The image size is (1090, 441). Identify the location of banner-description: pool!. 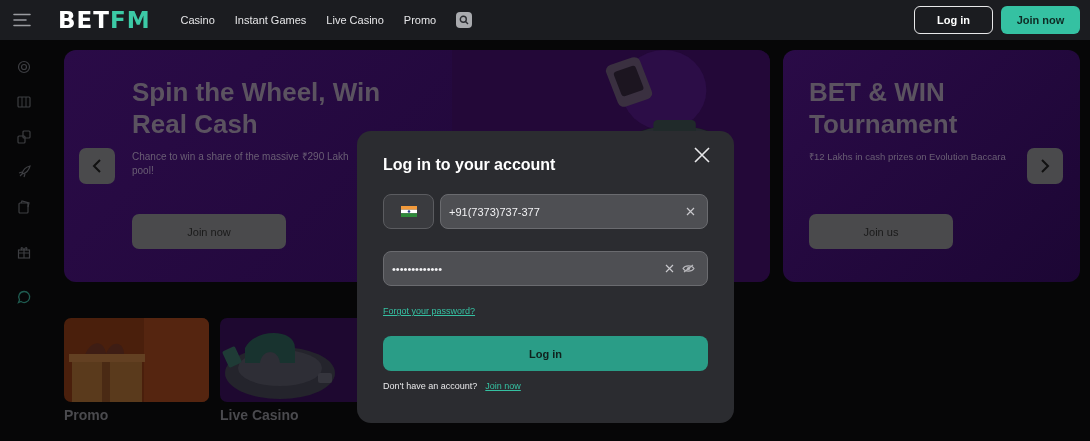
(143, 171).